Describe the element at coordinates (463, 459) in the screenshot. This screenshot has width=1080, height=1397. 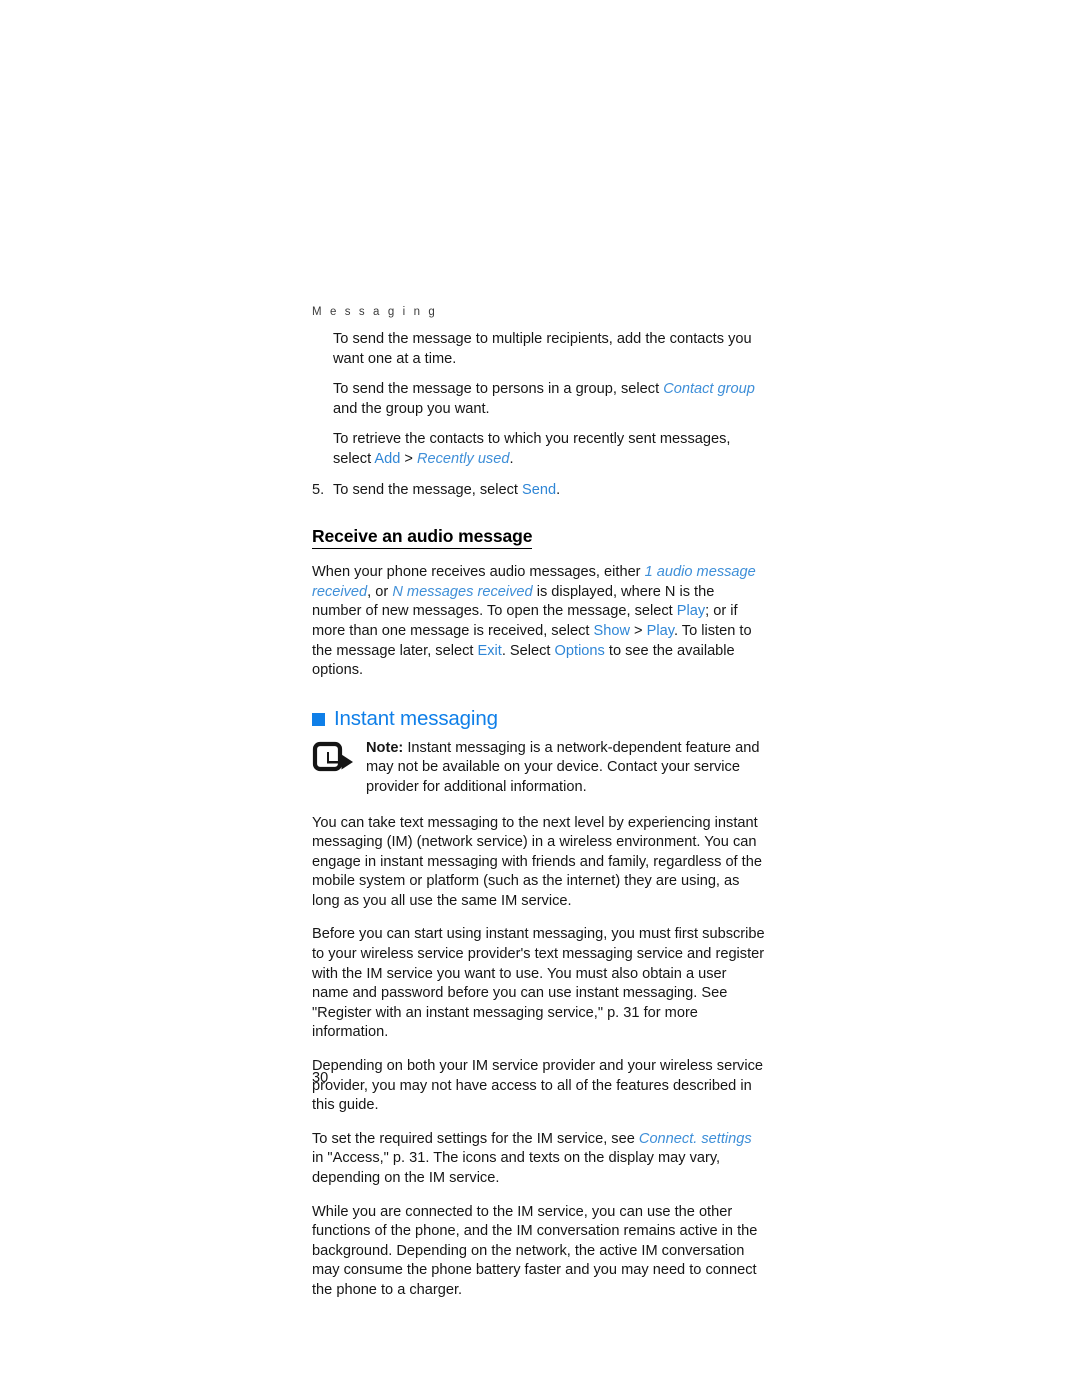
I see `link-recently-used: Recently used` at that location.